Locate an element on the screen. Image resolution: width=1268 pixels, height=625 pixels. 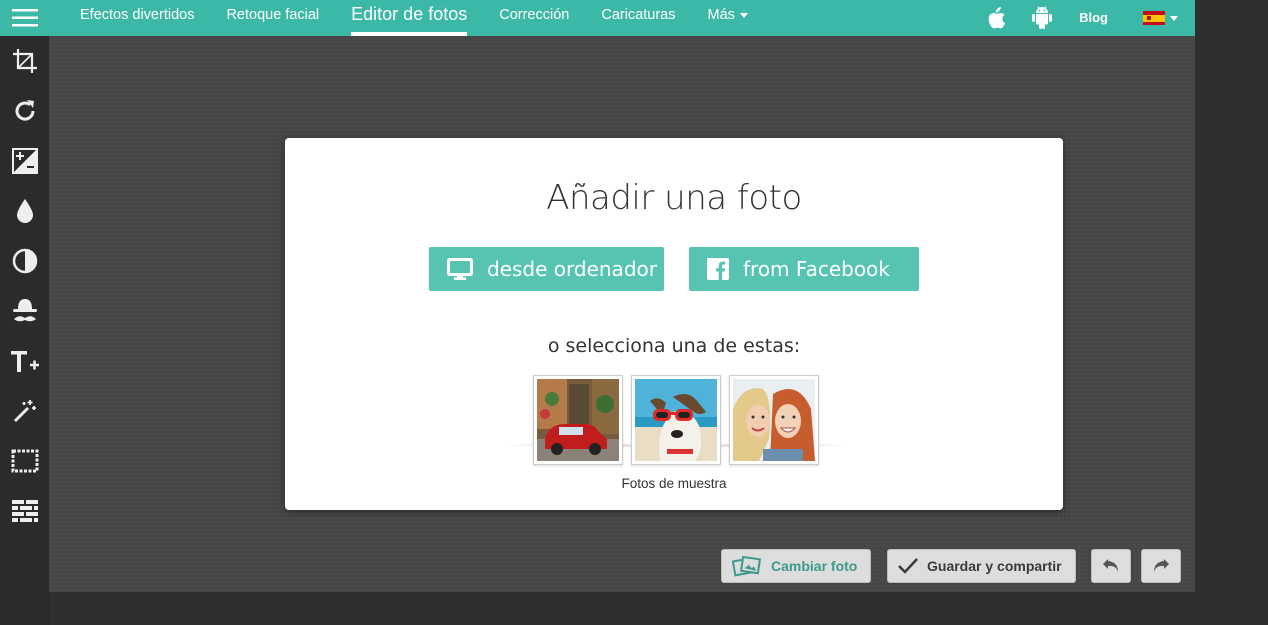
upload-from-facebook-label: from Facebook is located at coordinates (816, 269).